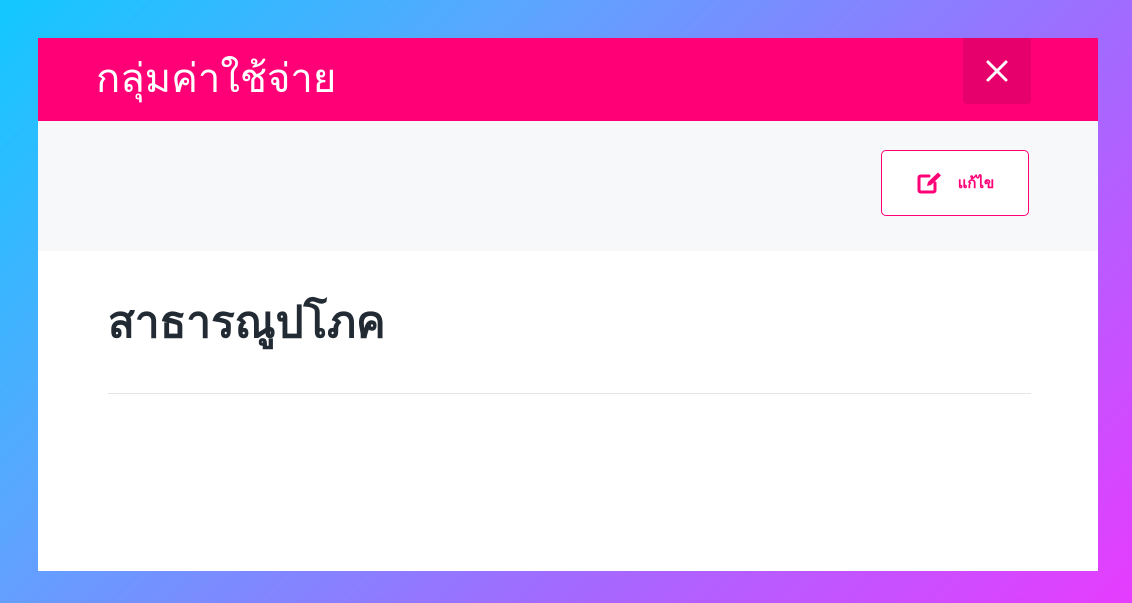 This screenshot has height=603, width=1132. What do you see at coordinates (247, 322) in the screenshot?
I see `group-name: สาธารณูปโภค` at bounding box center [247, 322].